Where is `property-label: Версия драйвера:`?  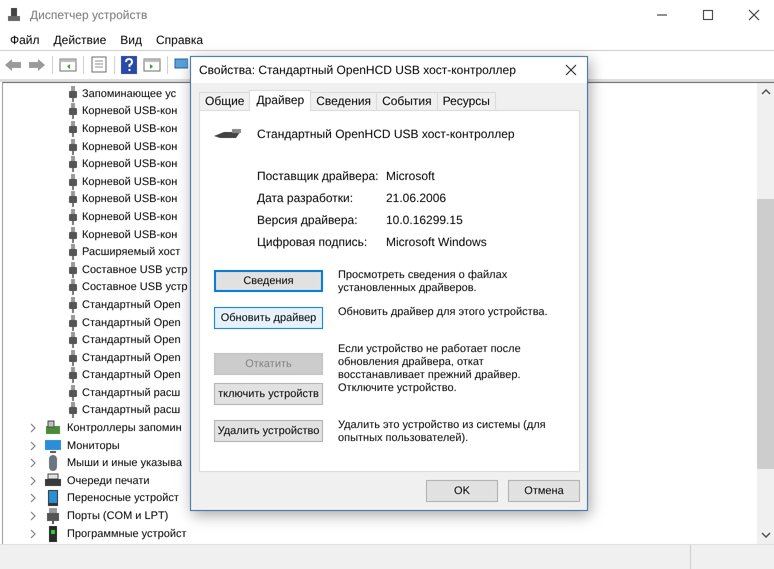 property-label: Версия драйвера: is located at coordinates (308, 220).